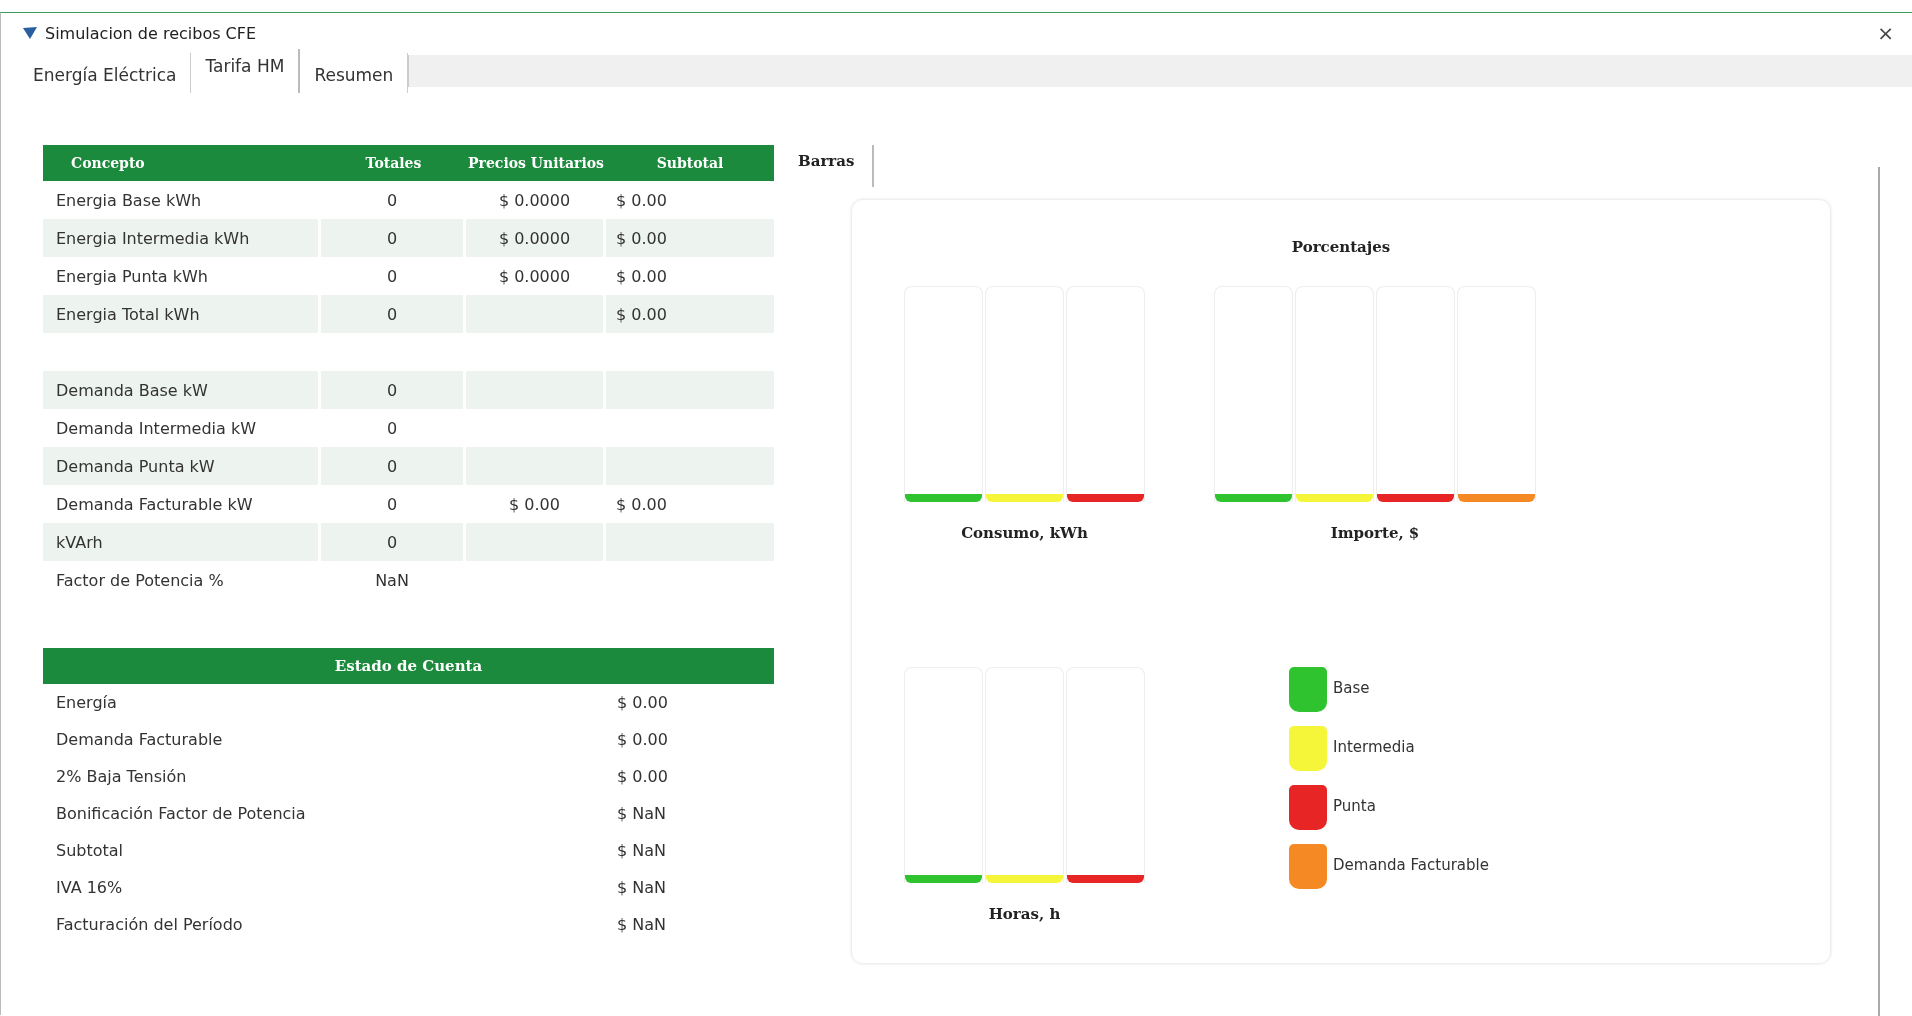 This screenshot has height=1016, width=1912. What do you see at coordinates (182, 238) in the screenshot?
I see `table-cell: Energia Intermedia kWh` at bounding box center [182, 238].